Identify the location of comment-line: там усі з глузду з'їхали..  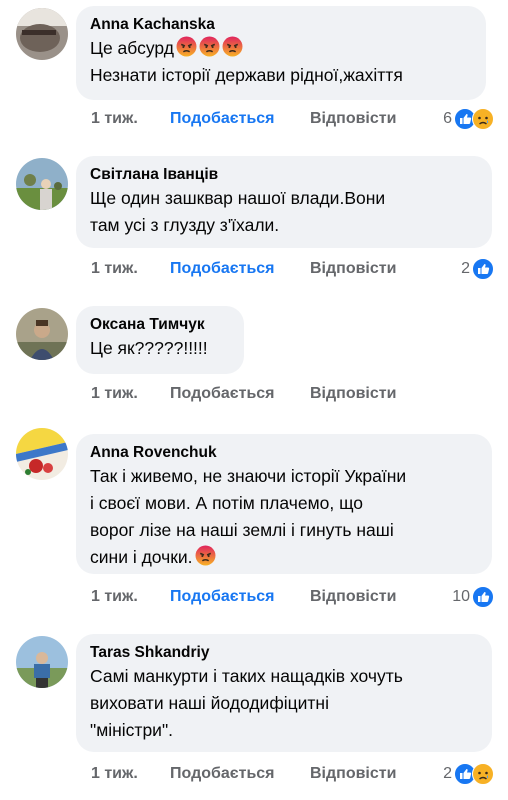
(185, 225).